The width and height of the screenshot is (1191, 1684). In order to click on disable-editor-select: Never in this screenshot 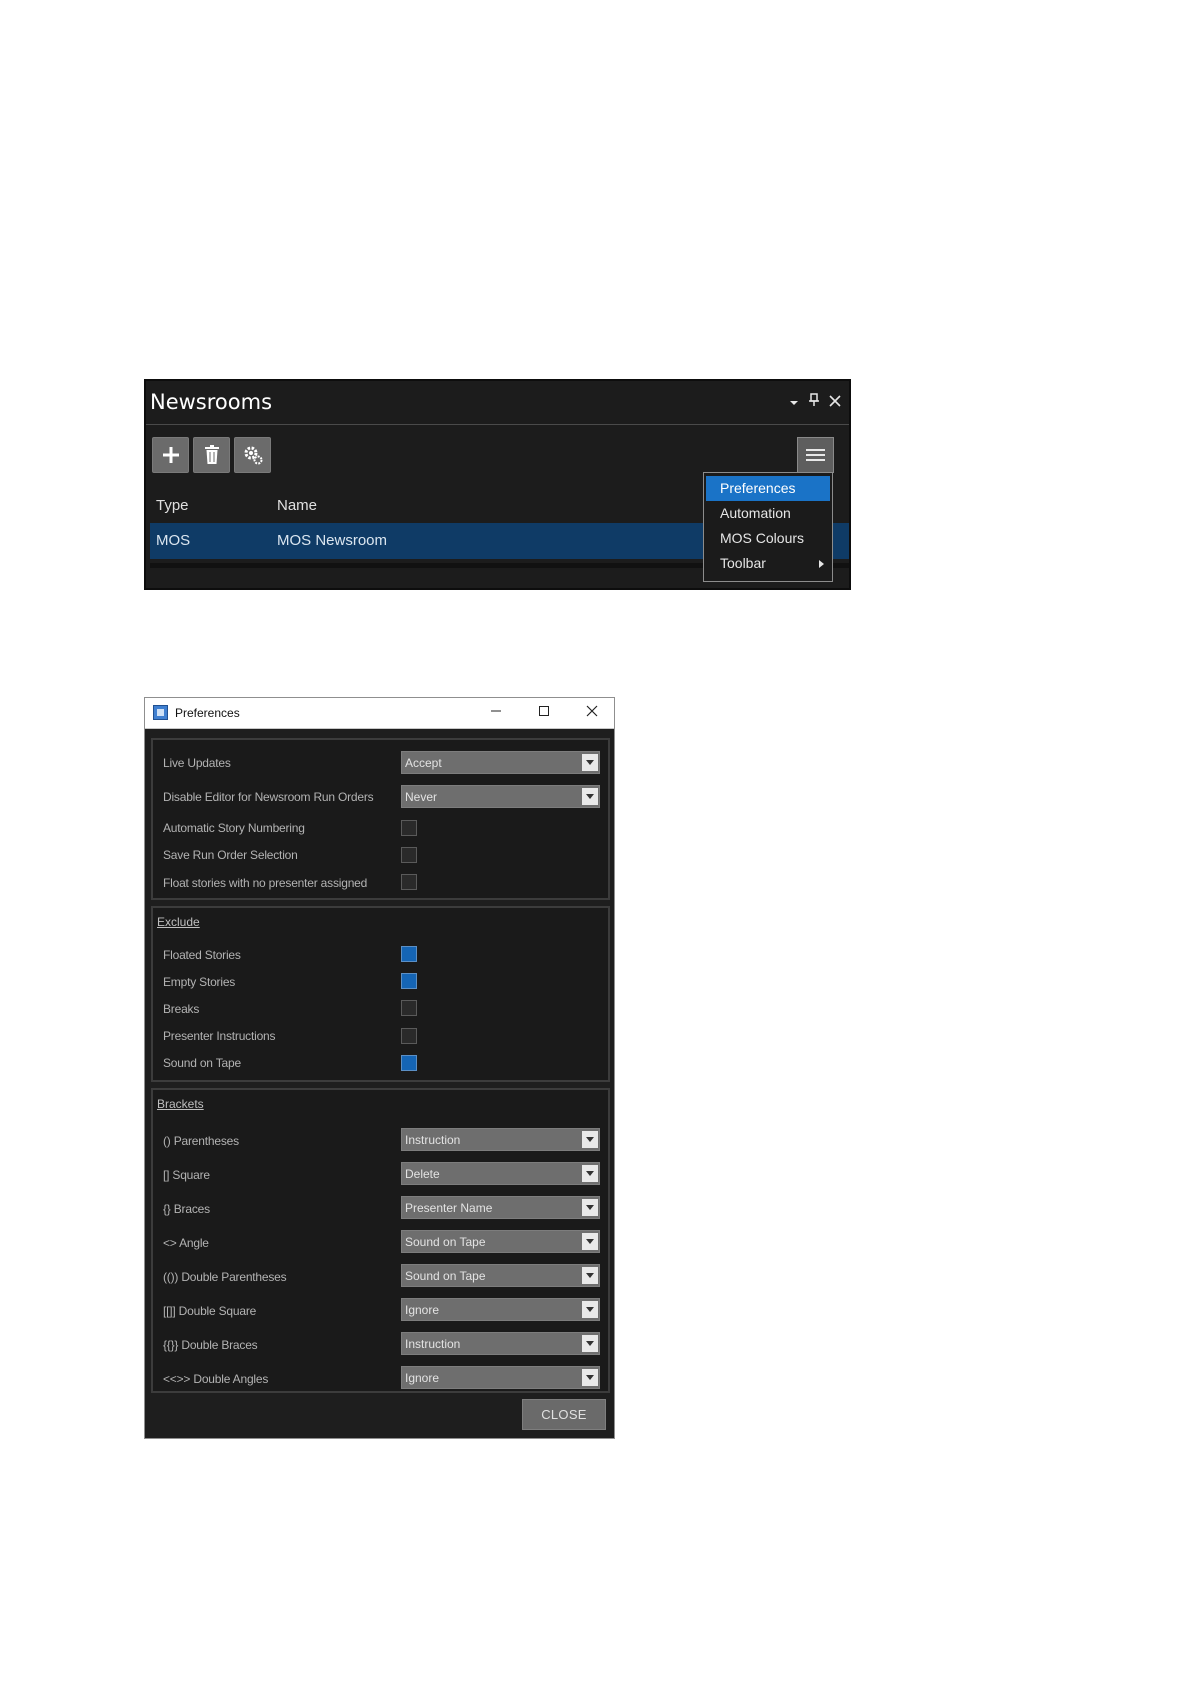, I will do `click(500, 796)`.